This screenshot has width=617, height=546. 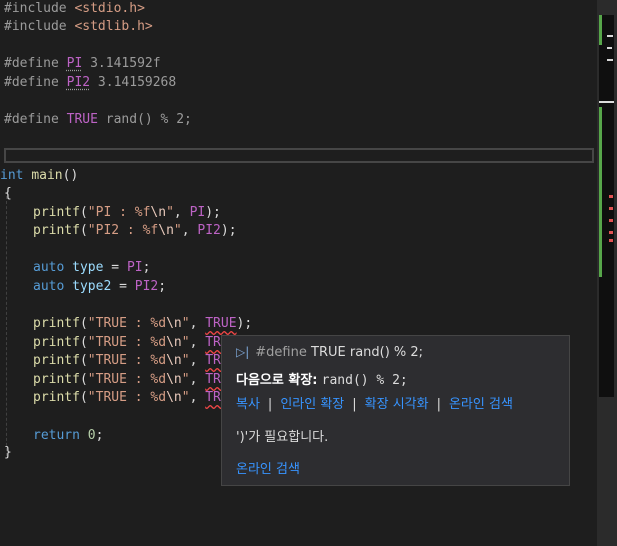 What do you see at coordinates (121, 63) in the screenshot?
I see `macro-value: 3.141592f` at bounding box center [121, 63].